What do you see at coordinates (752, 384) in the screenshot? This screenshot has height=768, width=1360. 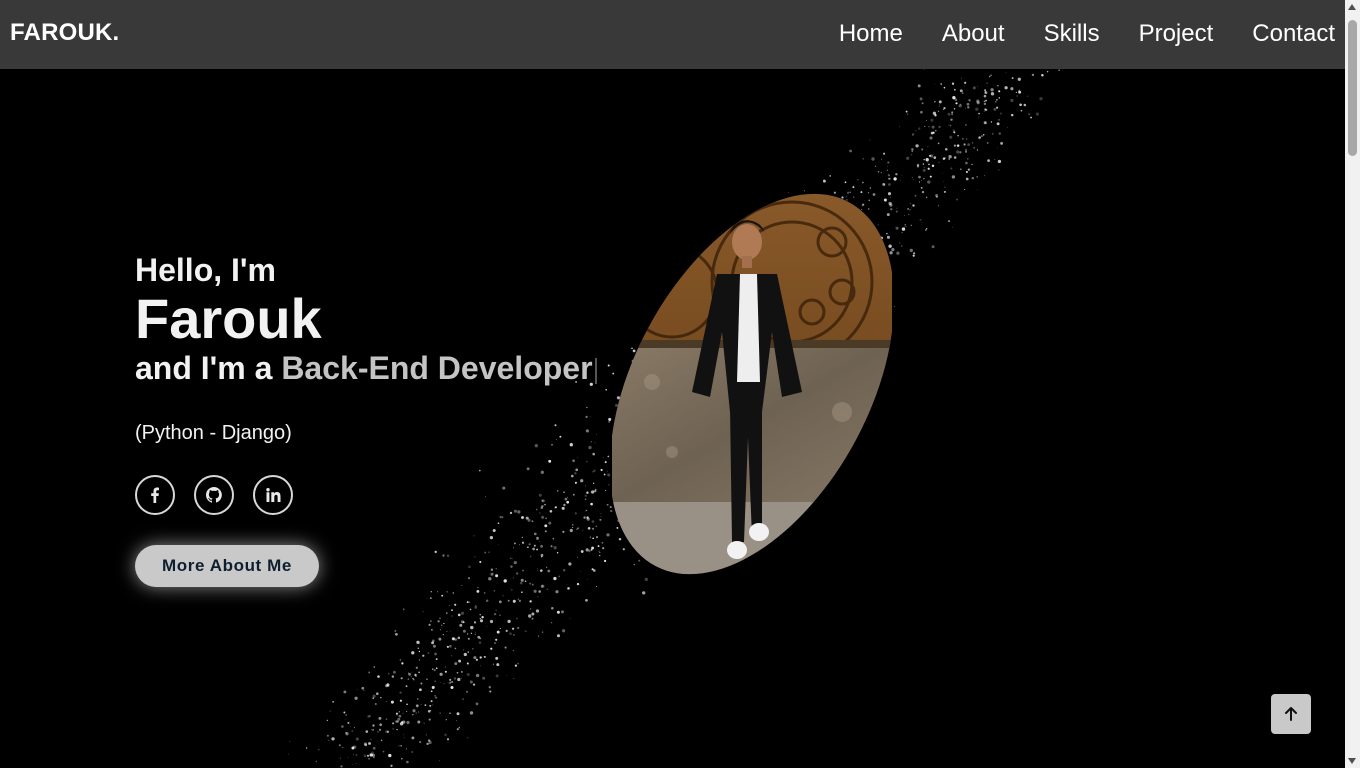 I see `profile-photo` at bounding box center [752, 384].